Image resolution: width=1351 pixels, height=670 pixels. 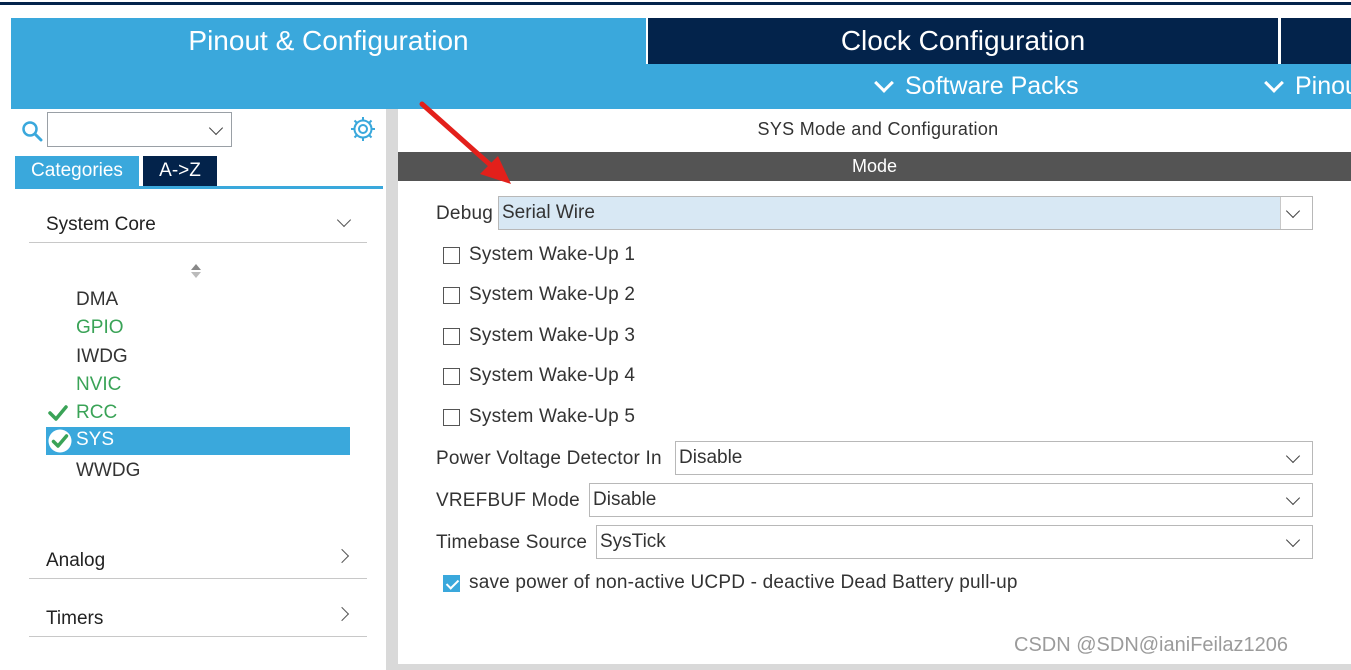 What do you see at coordinates (905, 213) in the screenshot?
I see `debug-select: Serial Wire` at bounding box center [905, 213].